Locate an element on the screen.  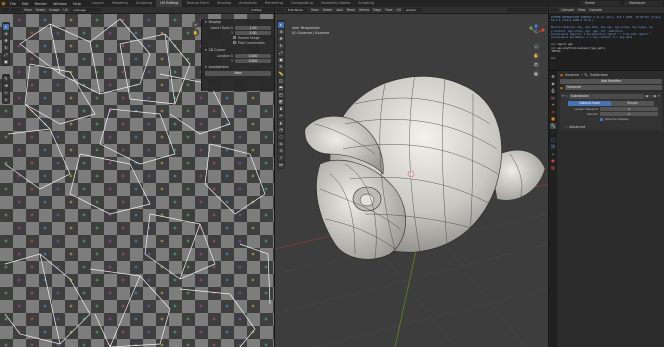
viewport-menu-vertex: Vertex is located at coordinates (364, 10).